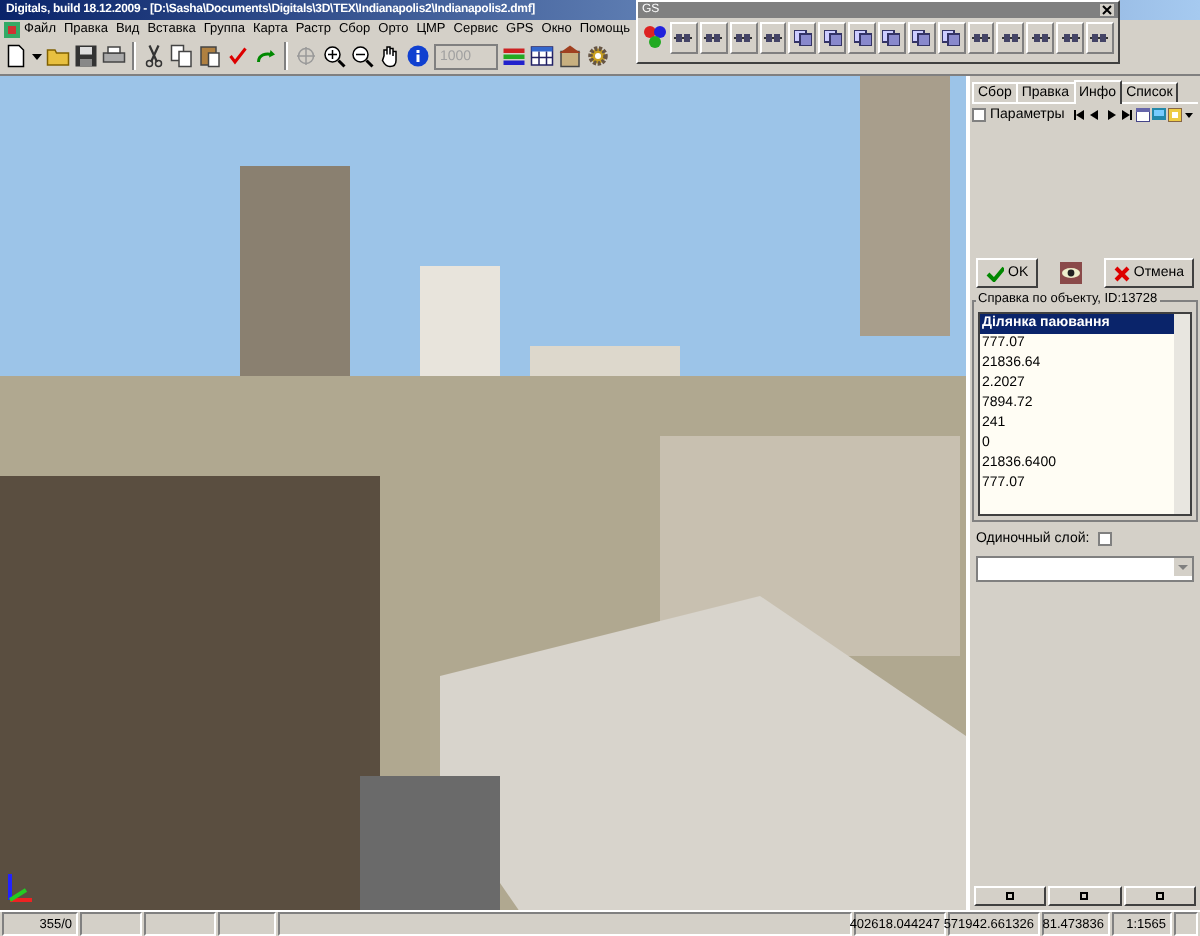 This screenshot has width=1200, height=936. Describe the element at coordinates (37, 56) in the screenshot. I see `caret-icon` at that location.